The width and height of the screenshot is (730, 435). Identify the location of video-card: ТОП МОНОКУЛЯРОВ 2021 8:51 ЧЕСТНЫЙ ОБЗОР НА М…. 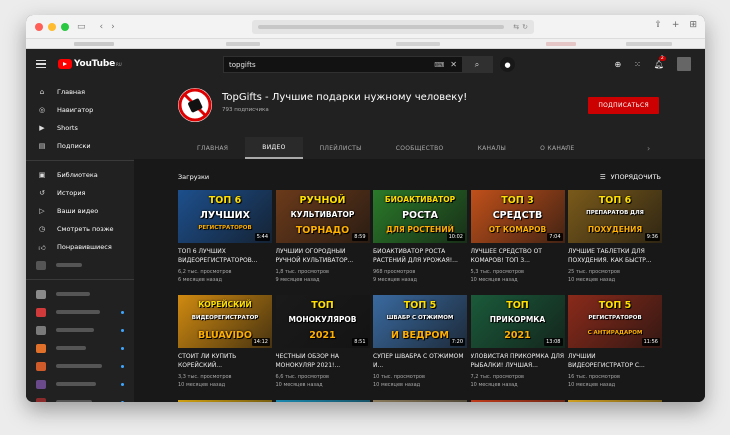
(322, 342).